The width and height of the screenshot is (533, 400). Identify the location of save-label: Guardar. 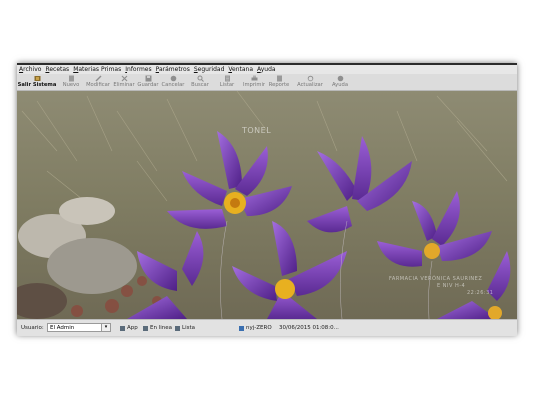
(148, 85).